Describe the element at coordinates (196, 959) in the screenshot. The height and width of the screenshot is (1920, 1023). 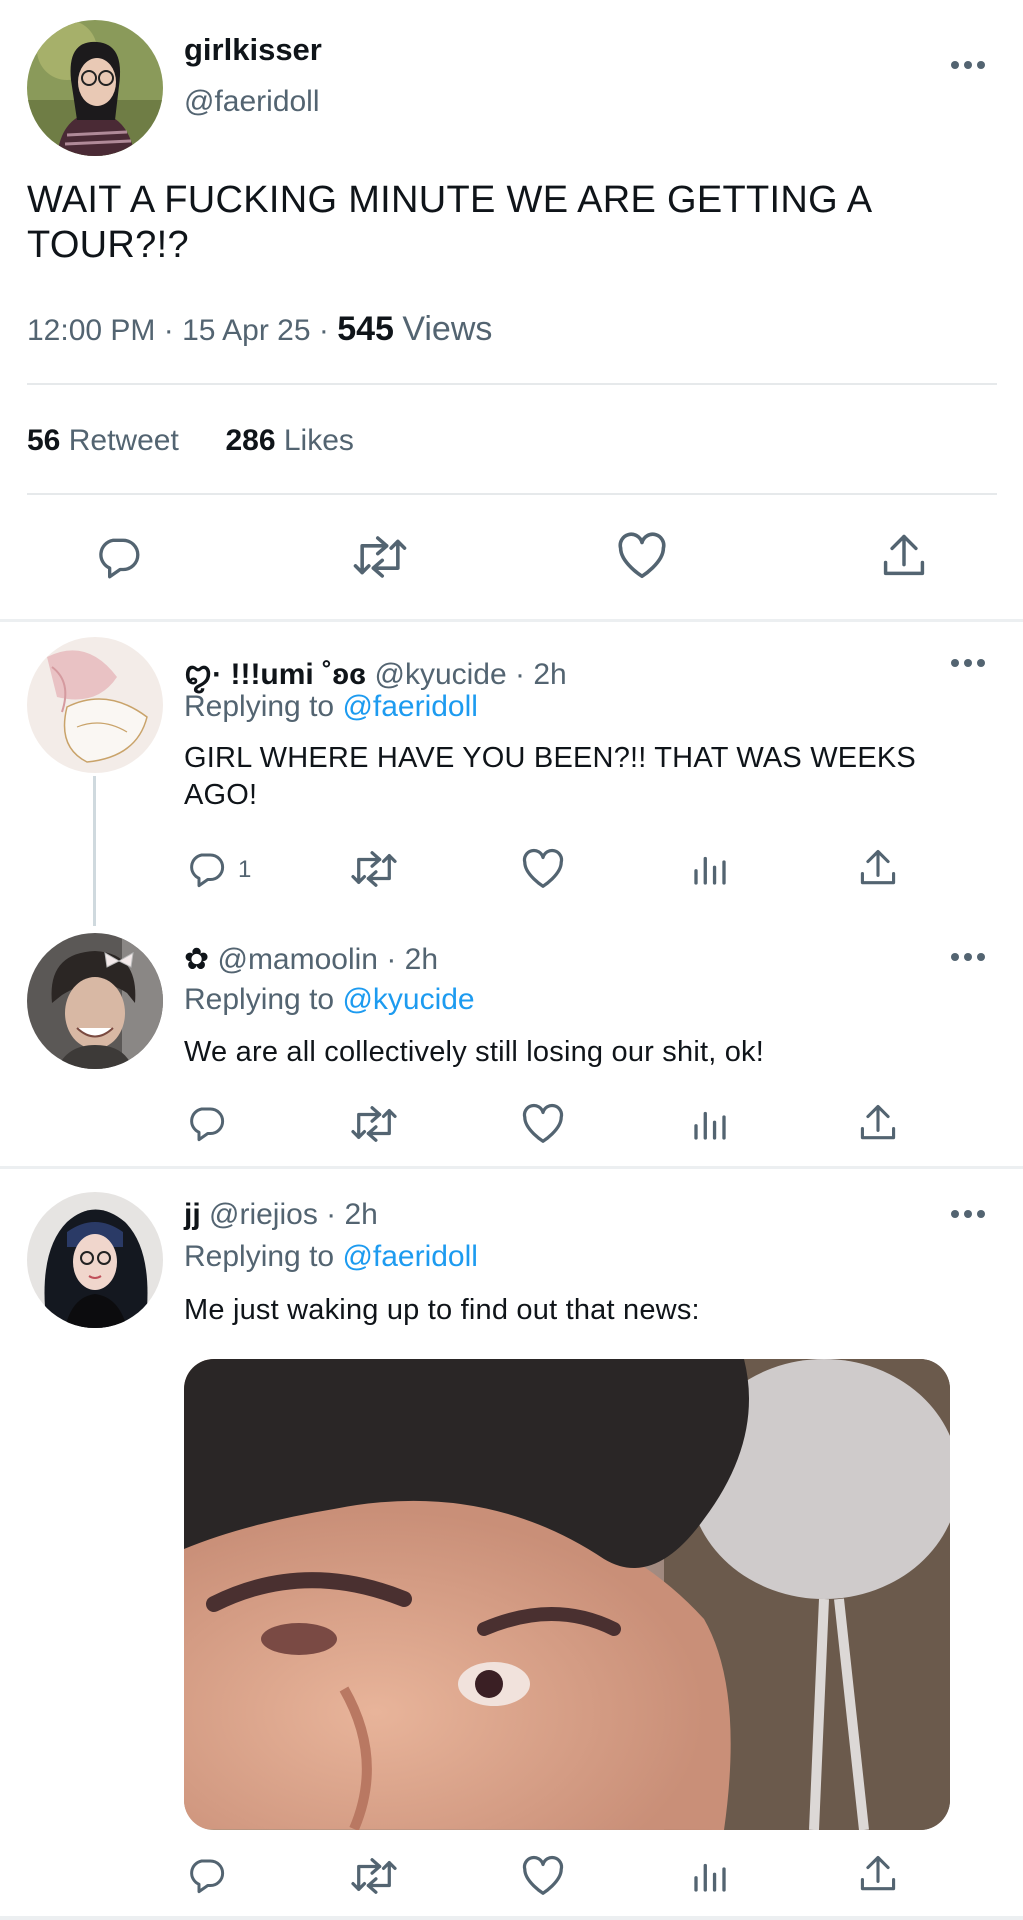
I see `reply-display-name: ✿` at that location.